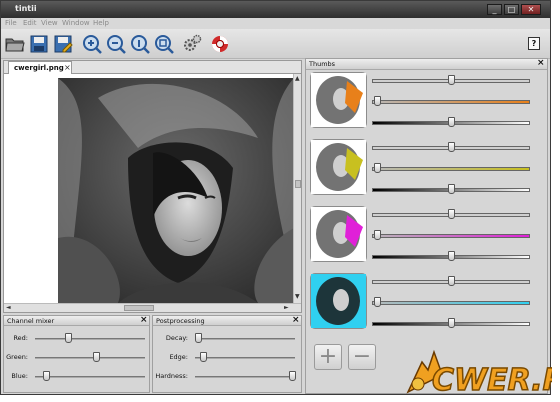 The image size is (560, 402). Describe the element at coordinates (511, 9) in the screenshot. I see `maximize-button: □` at that location.